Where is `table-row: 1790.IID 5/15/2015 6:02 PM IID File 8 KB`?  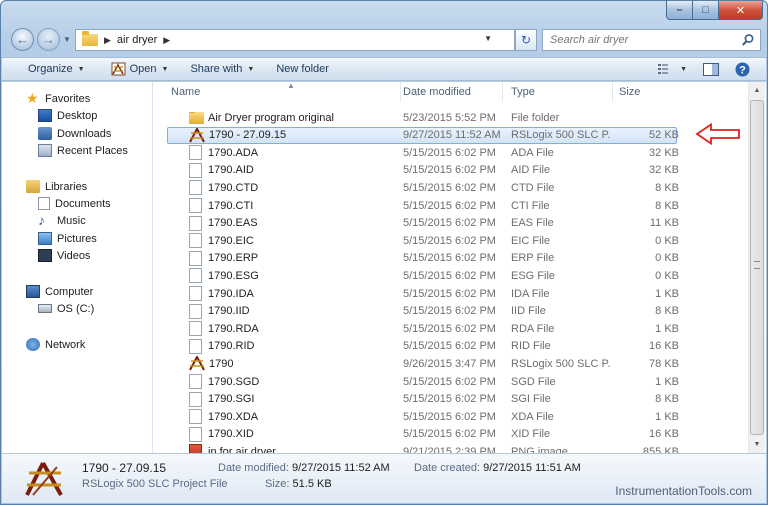 table-row: 1790.IID 5/15/2015 6:02 PM IID File 8 KB is located at coordinates (417, 311).